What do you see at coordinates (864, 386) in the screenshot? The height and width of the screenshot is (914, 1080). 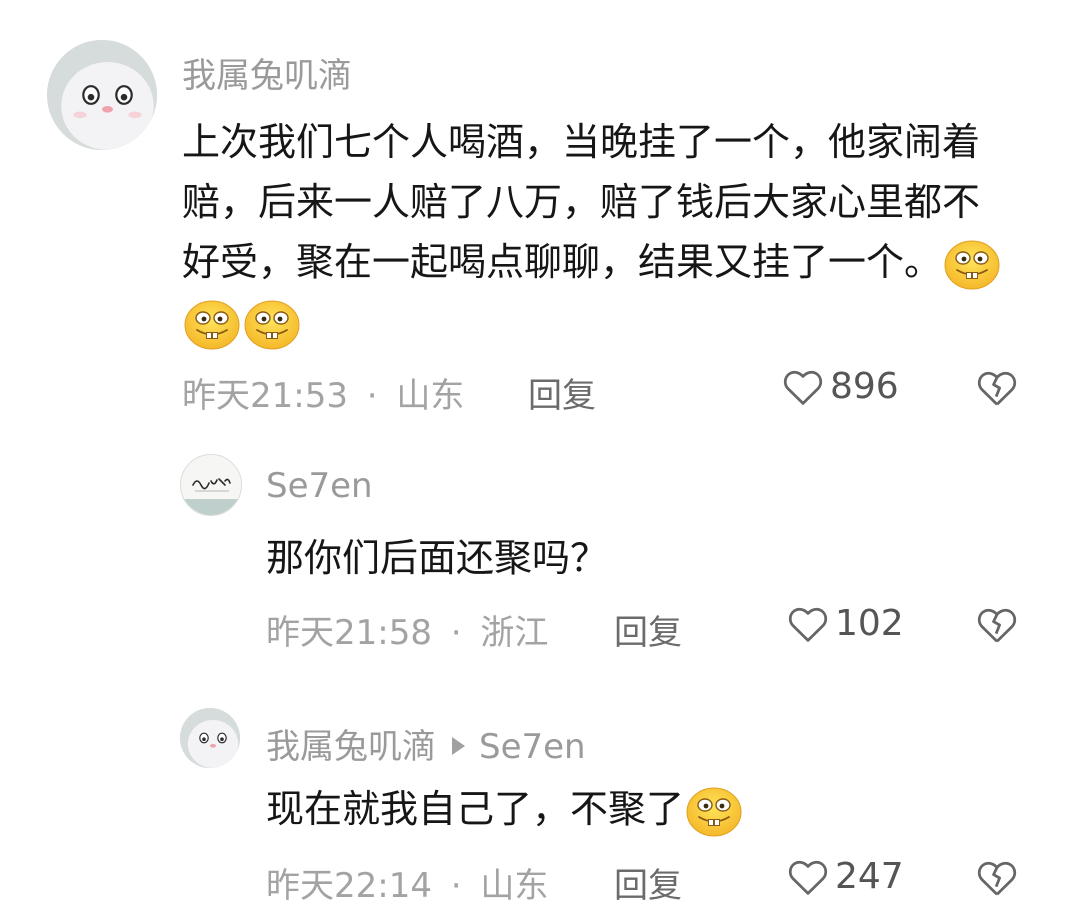 I see `like-count: 896` at bounding box center [864, 386].